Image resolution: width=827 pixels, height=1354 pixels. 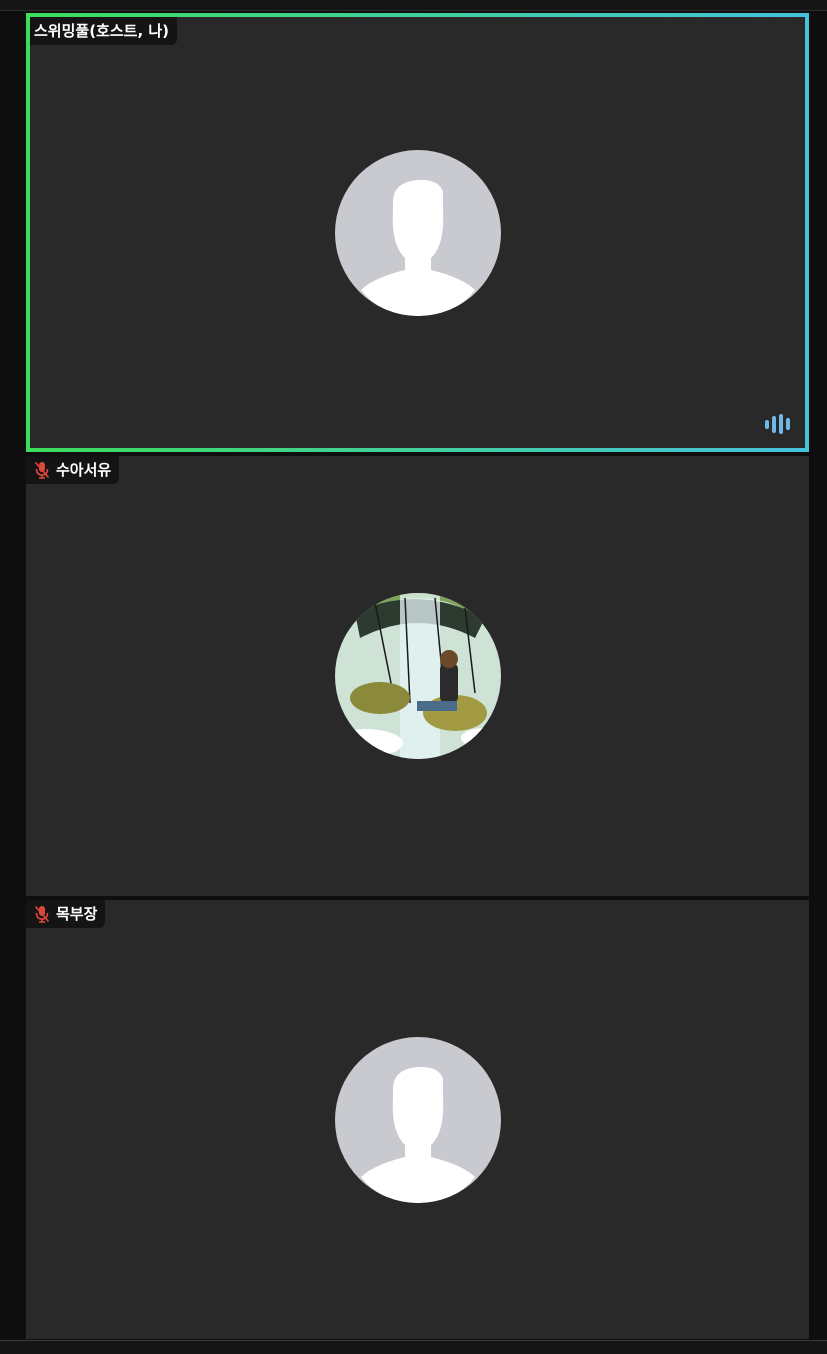 What do you see at coordinates (779, 426) in the screenshot?
I see `audio-level-icon` at bounding box center [779, 426].